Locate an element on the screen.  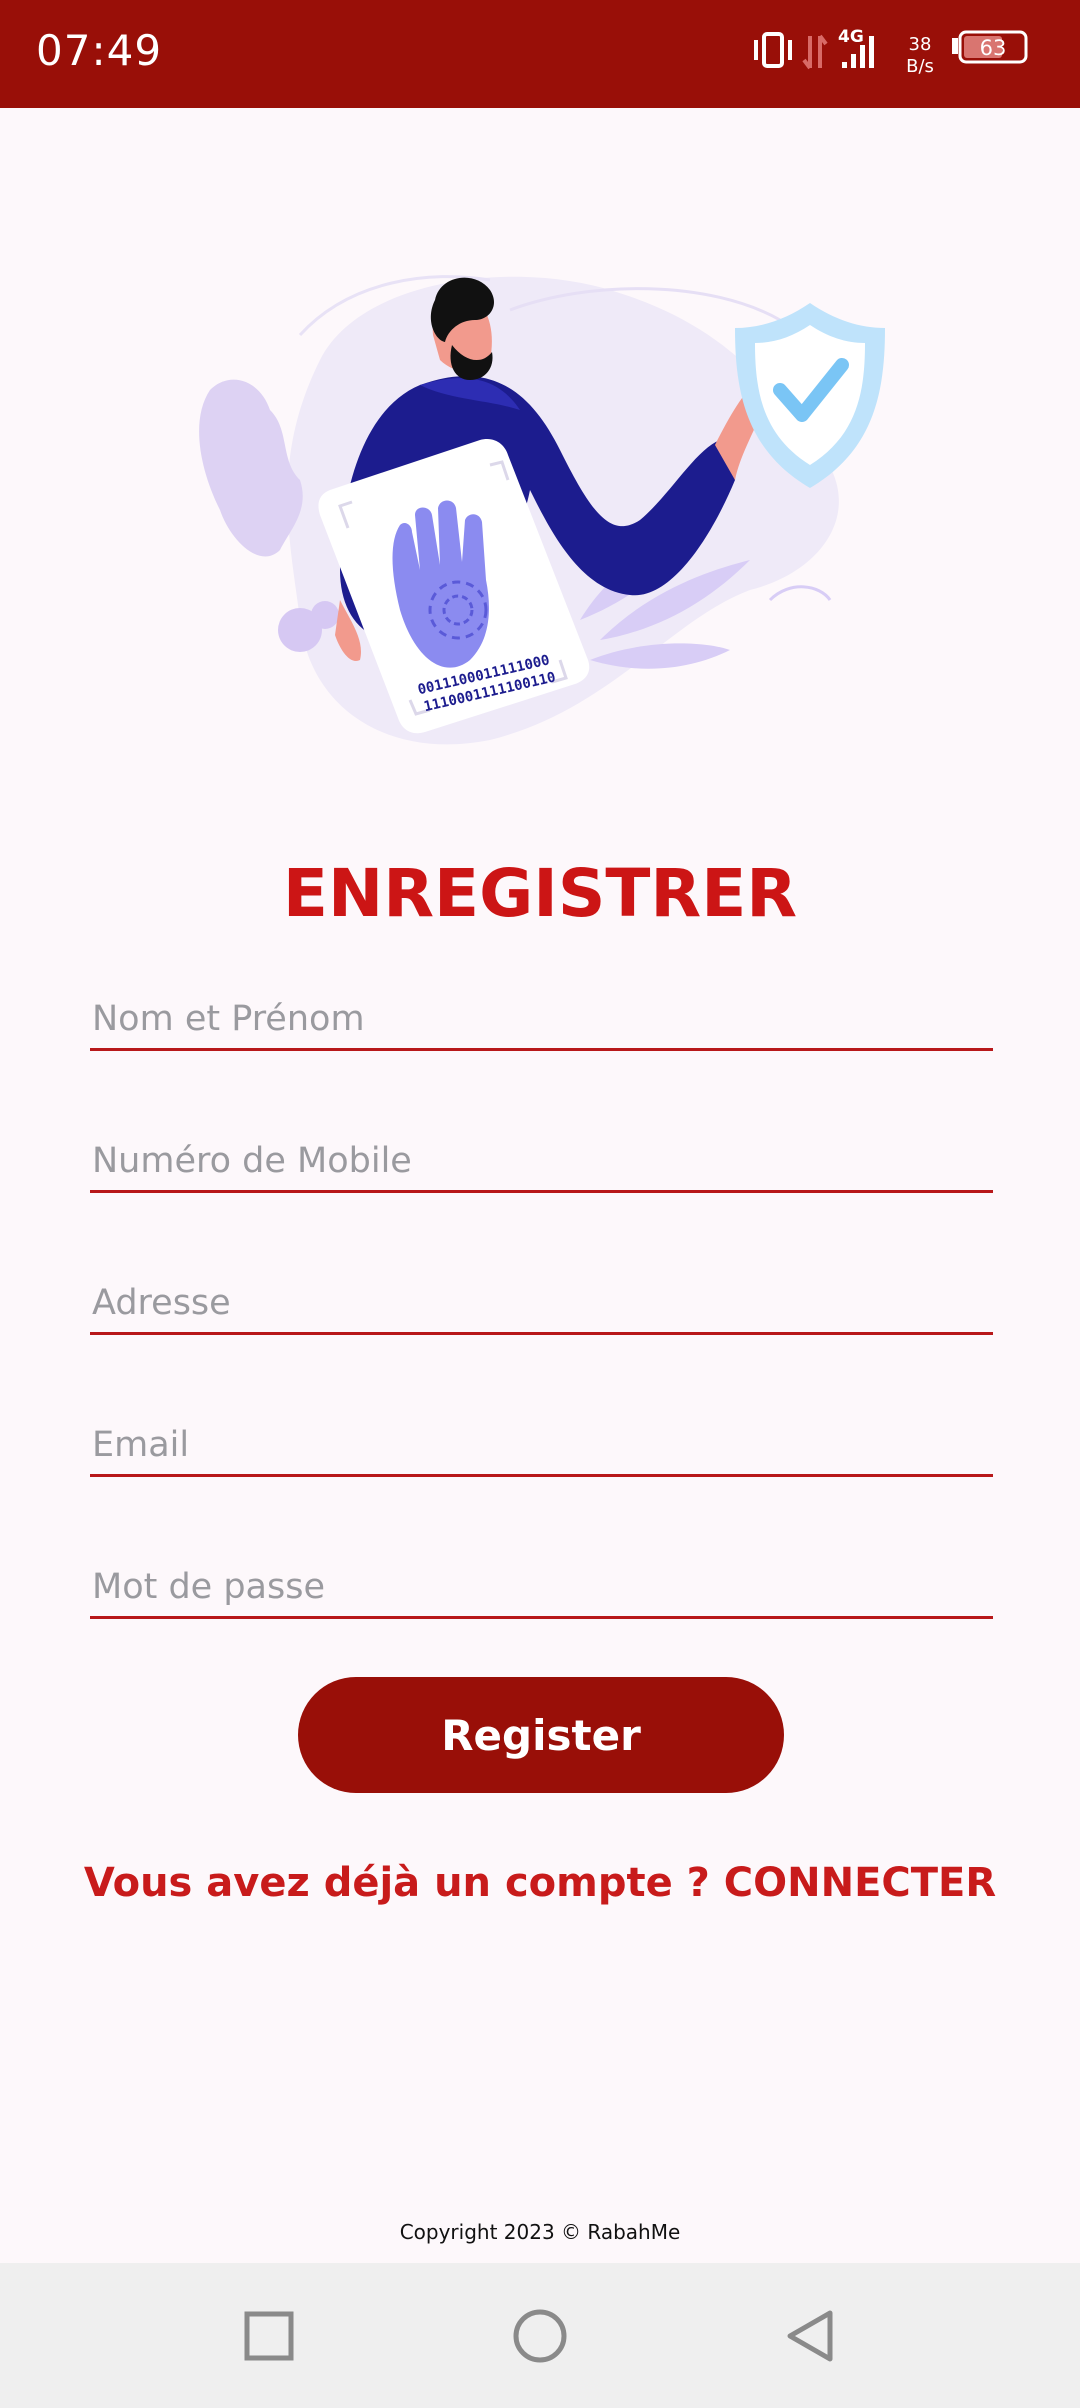
name-input is located at coordinates (543, 1019).